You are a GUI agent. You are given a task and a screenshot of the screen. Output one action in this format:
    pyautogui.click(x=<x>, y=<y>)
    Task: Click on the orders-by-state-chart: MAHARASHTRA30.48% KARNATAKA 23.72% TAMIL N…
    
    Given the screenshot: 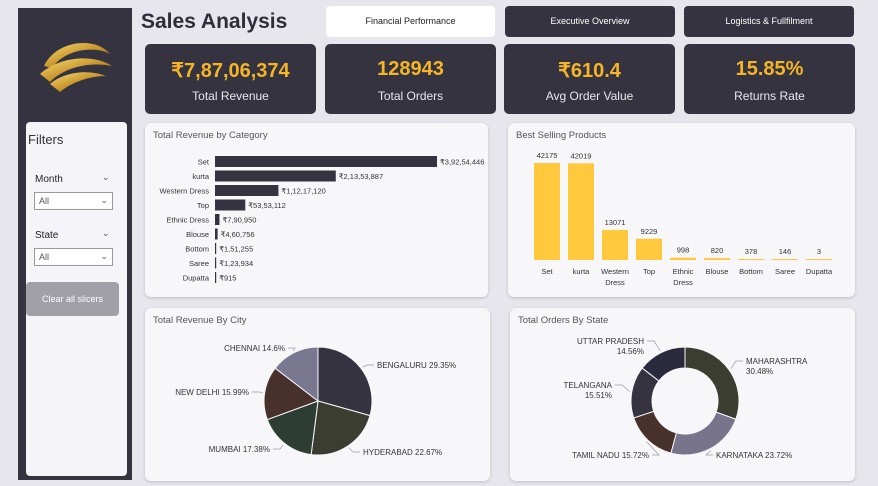 What is the action you would take?
    pyautogui.click(x=686, y=398)
    